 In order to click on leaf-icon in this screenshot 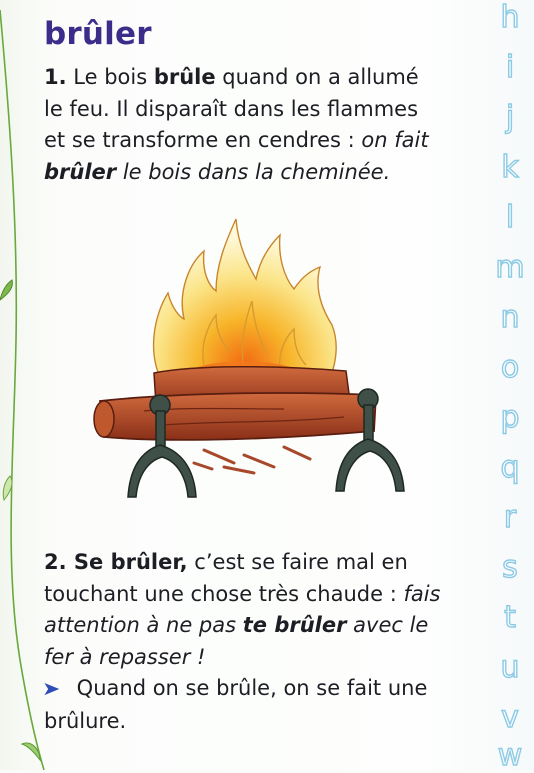, I will do `click(6, 290)`.